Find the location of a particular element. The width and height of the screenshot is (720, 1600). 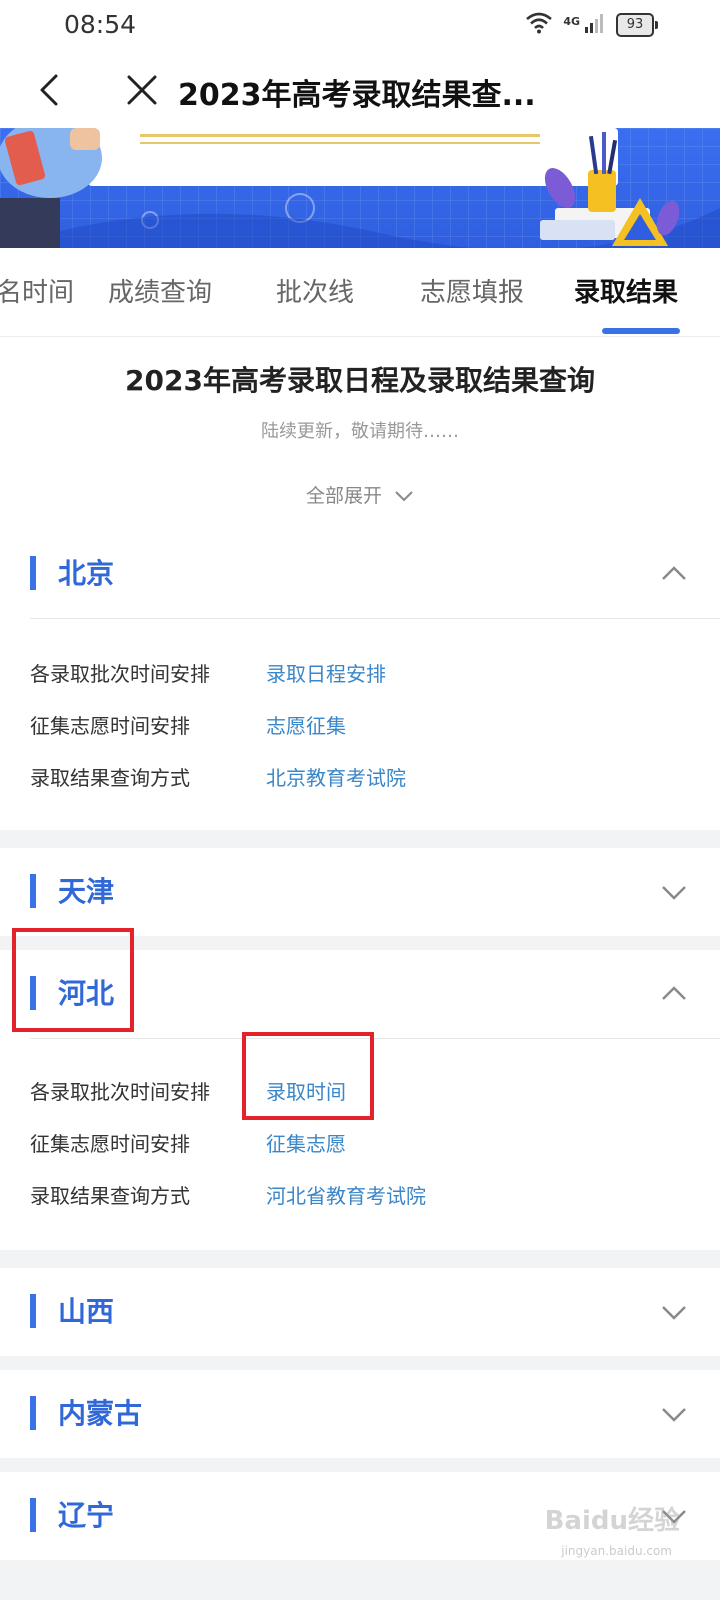

status-icons: 4G 93 is located at coordinates (591, 25).